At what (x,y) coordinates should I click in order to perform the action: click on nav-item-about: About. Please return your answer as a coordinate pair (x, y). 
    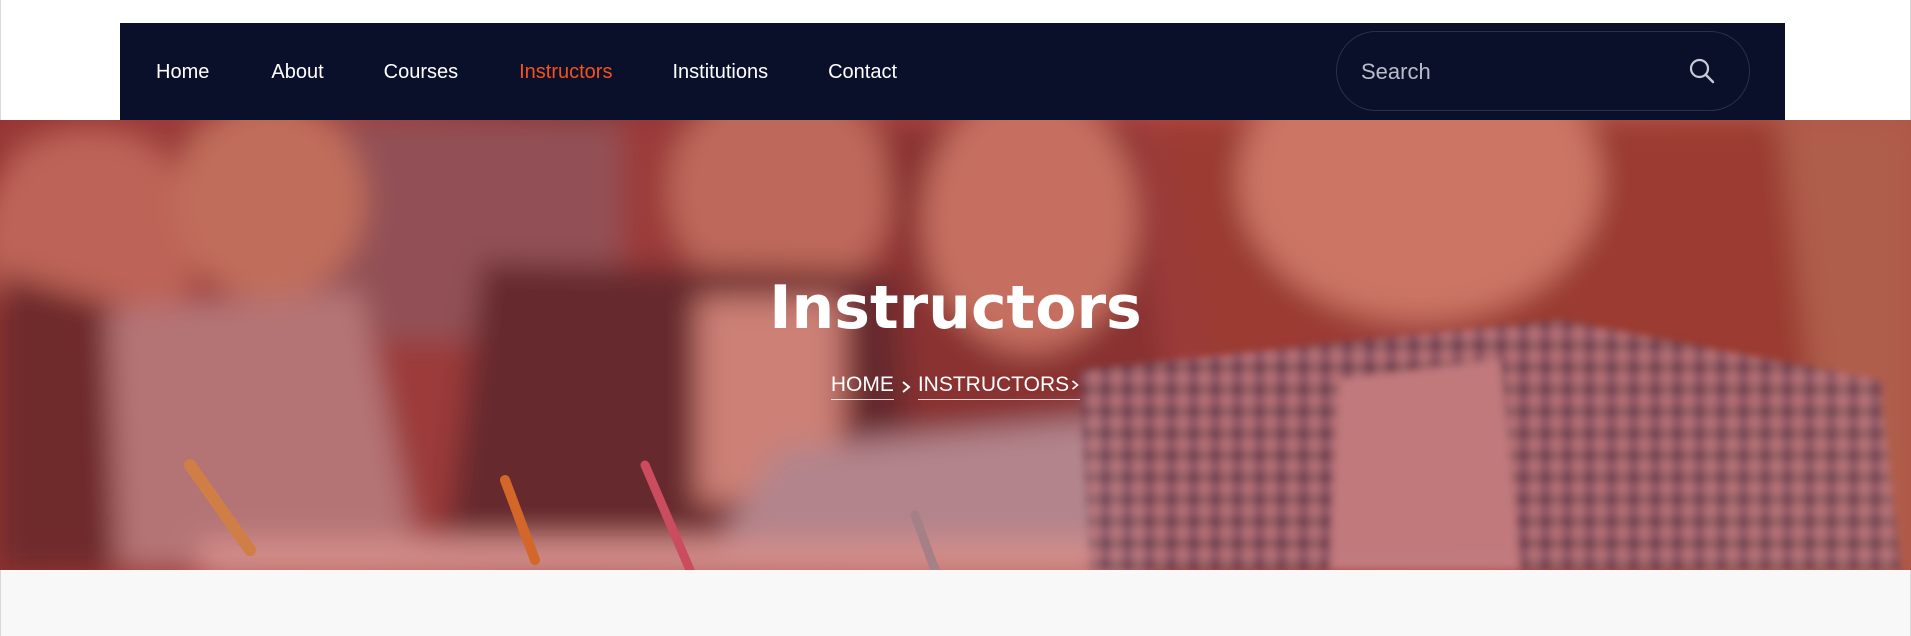
    Looking at the image, I should click on (297, 72).